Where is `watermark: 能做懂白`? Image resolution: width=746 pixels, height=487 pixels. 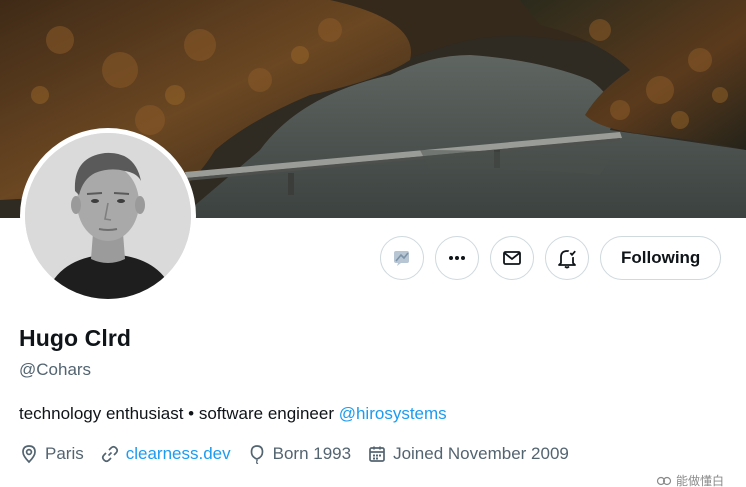
watermark: 能做懂白 is located at coordinates (690, 479).